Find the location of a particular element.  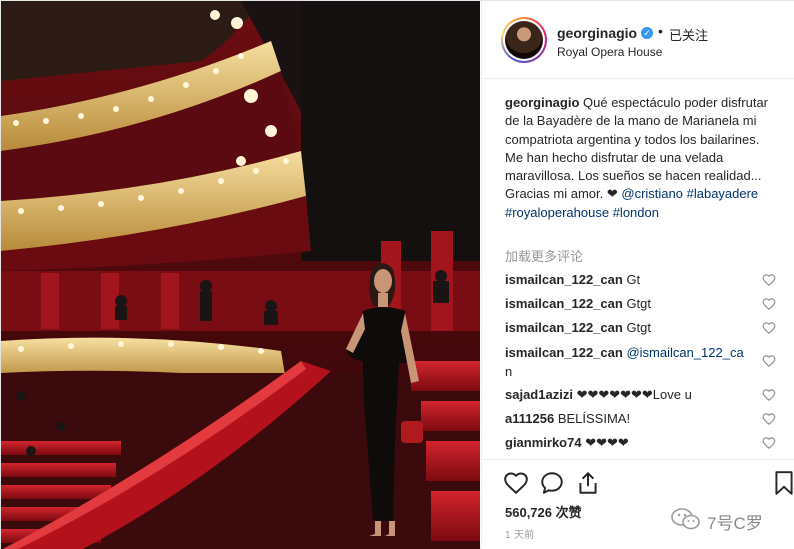

comment-item: ismailcan_122_can @ismailcan_122_ca n is located at coordinates (640, 362).